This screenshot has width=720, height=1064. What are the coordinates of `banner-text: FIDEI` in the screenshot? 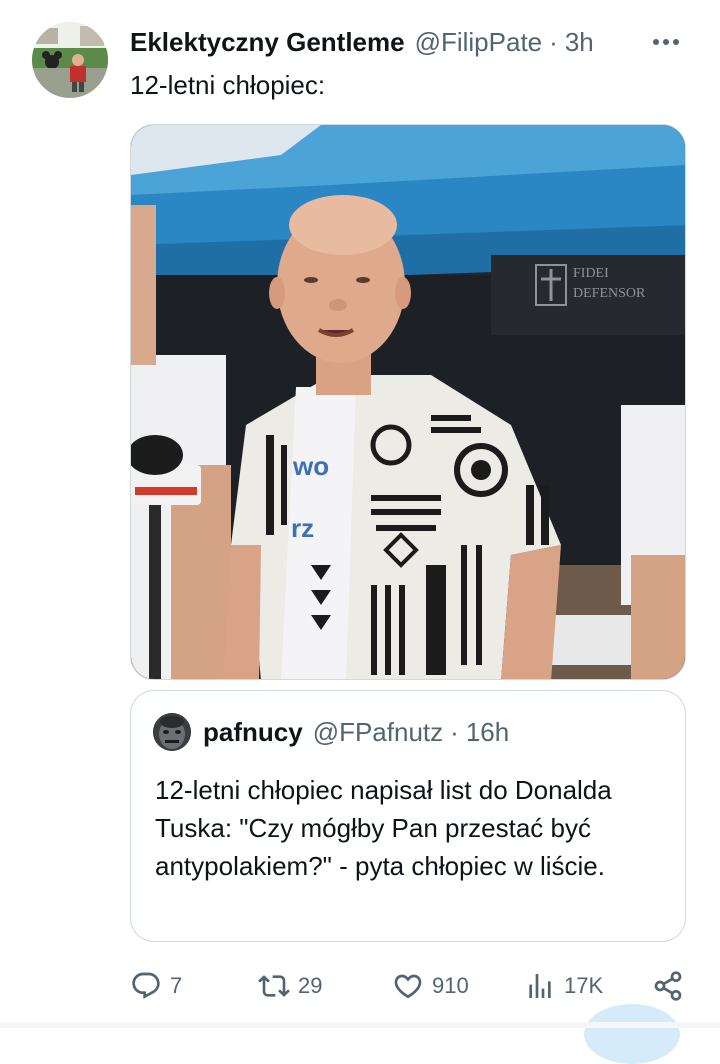 It's located at (591, 273).